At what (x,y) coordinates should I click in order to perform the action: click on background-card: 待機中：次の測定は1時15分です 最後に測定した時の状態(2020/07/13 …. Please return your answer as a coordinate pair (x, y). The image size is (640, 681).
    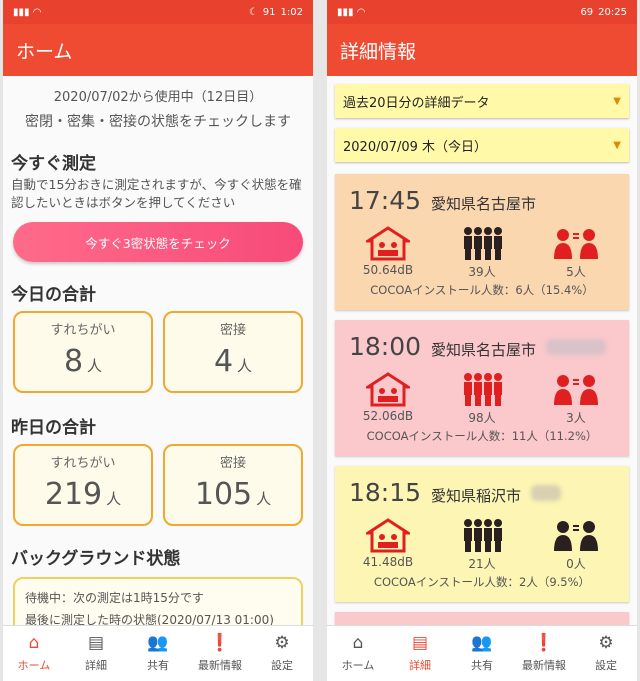
    Looking at the image, I should click on (158, 601).